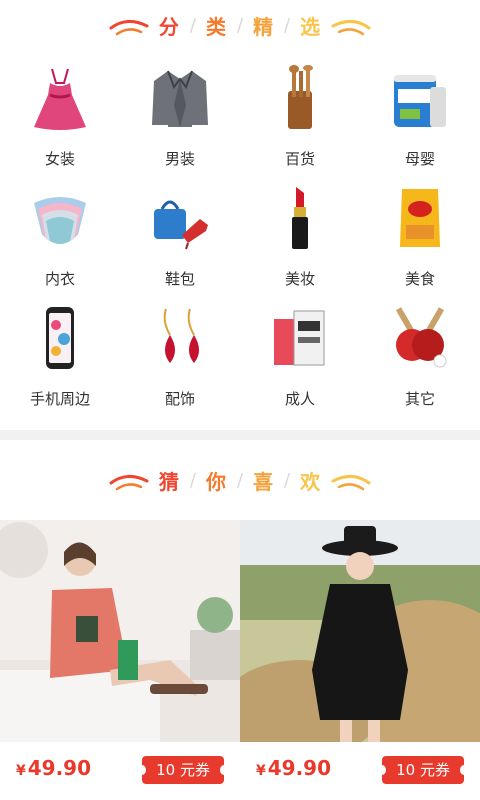  What do you see at coordinates (60, 218) in the screenshot?
I see `underwear-icon` at bounding box center [60, 218].